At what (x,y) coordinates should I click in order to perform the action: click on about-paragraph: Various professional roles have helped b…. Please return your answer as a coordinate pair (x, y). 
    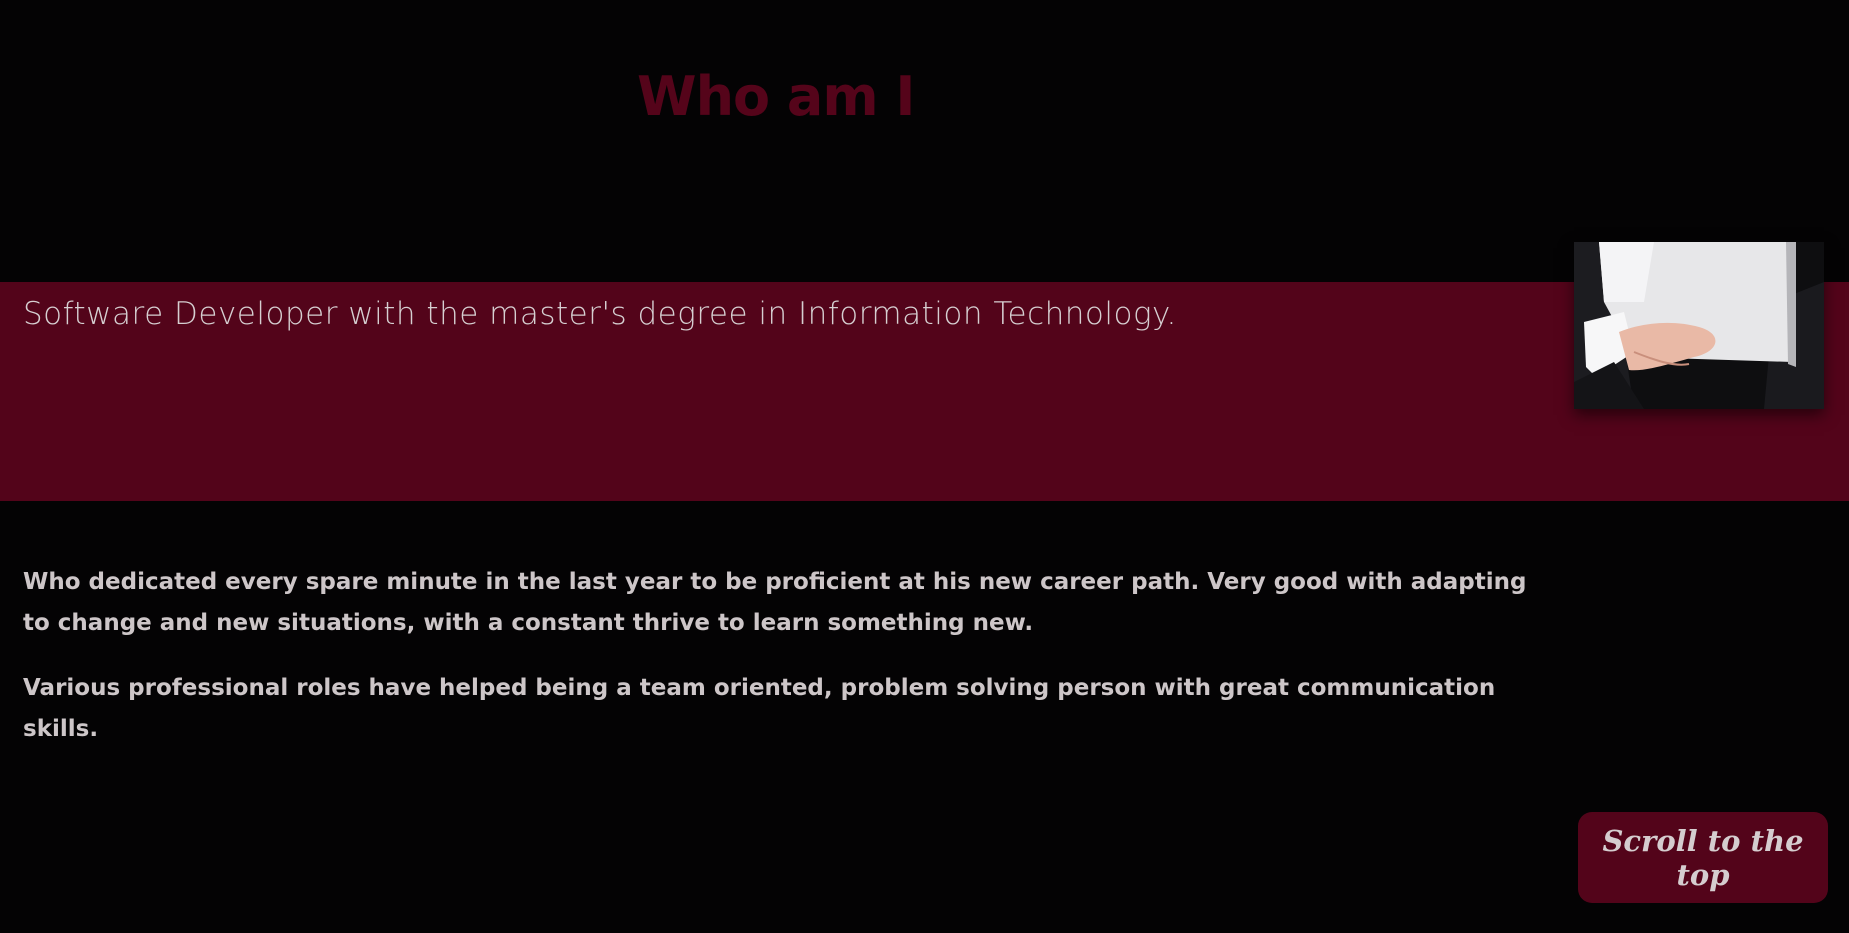
    Looking at the image, I should click on (759, 708).